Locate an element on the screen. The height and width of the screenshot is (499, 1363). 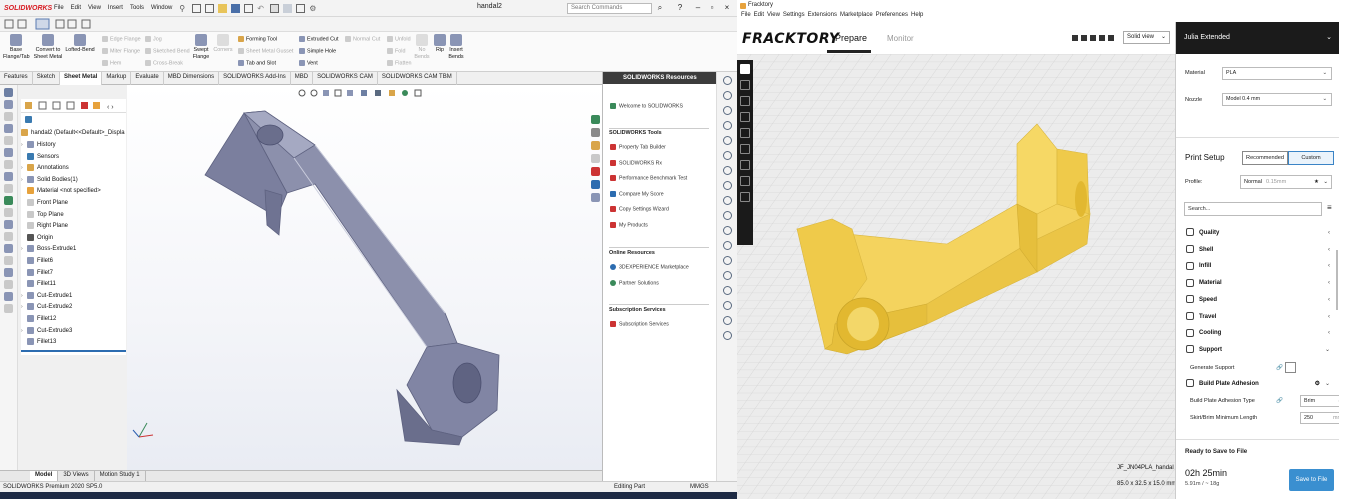
section-view-icon is located at coordinates (338, 93).